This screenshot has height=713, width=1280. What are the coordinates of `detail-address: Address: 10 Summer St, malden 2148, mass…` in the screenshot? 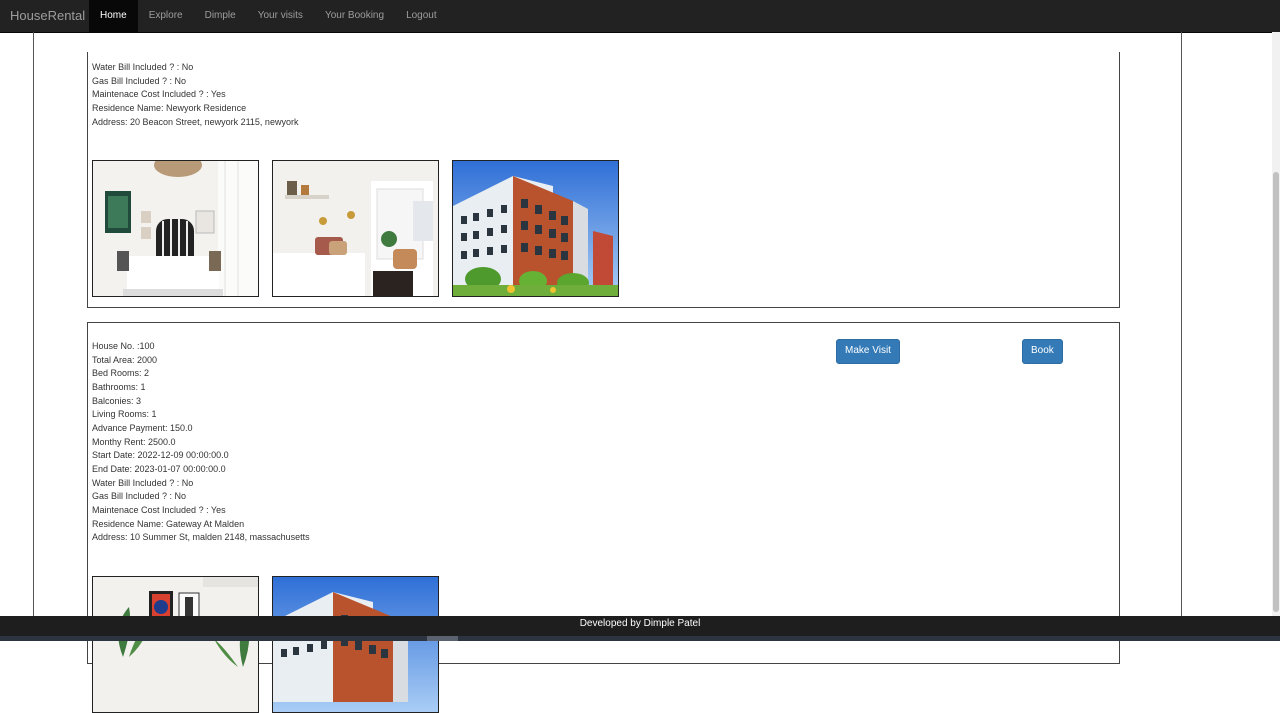 It's located at (201, 537).